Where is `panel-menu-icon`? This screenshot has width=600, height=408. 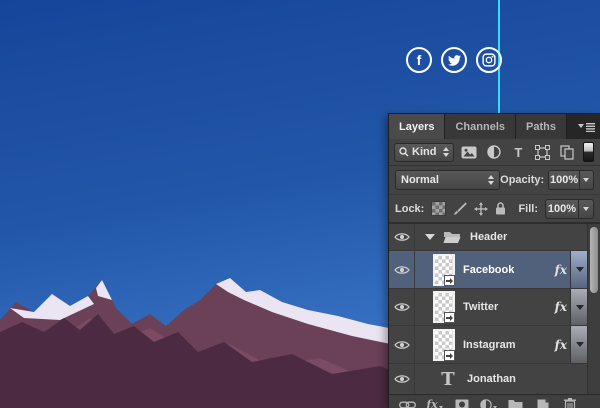
panel-menu-icon is located at coordinates (586, 126).